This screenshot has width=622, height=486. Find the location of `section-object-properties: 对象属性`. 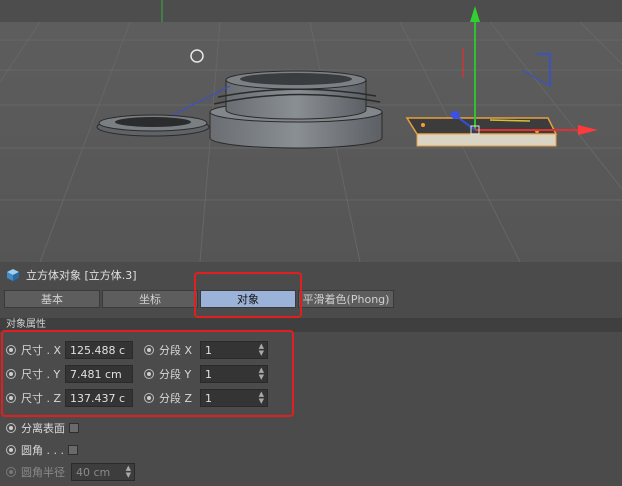

section-object-properties: 对象属性 is located at coordinates (311, 325).